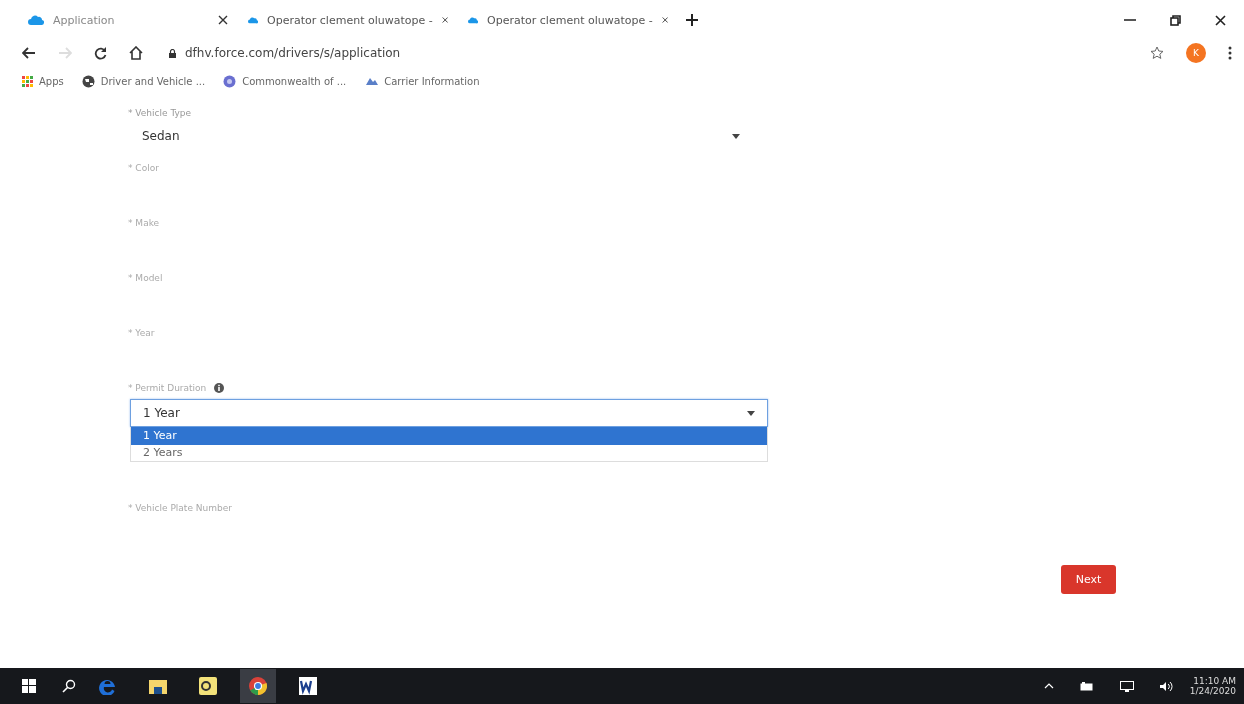  I want to click on chevron-up-icon, so click(1048, 686).